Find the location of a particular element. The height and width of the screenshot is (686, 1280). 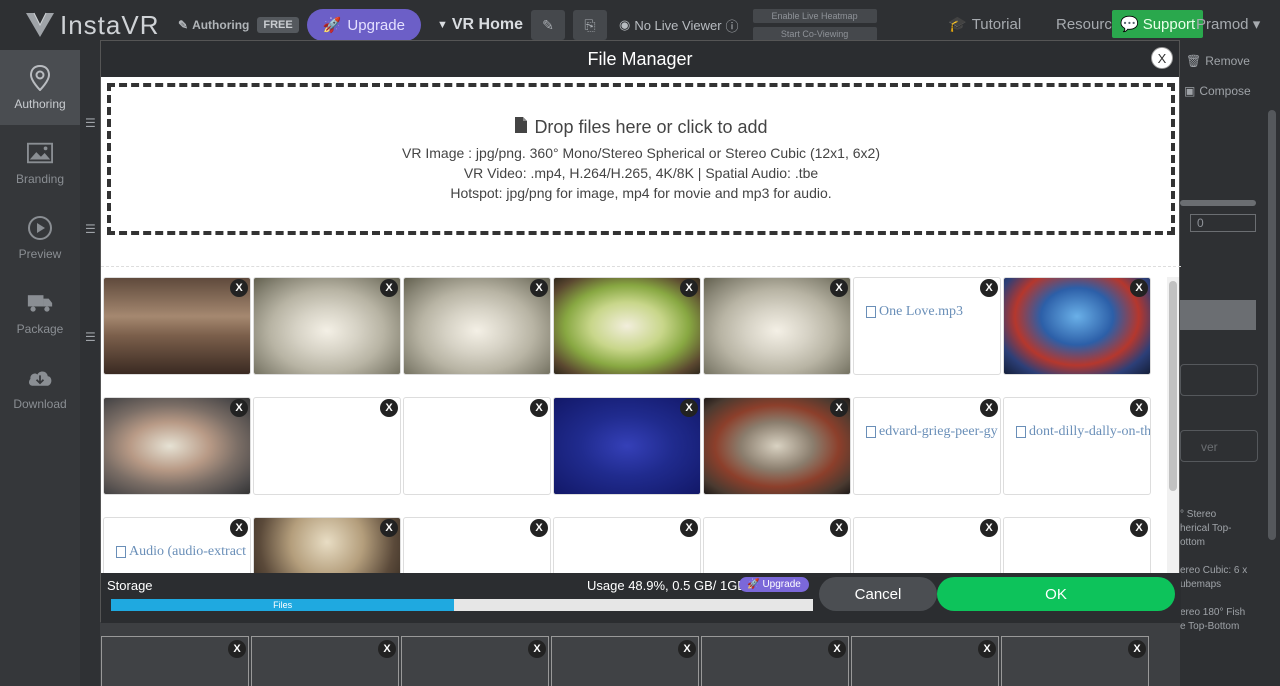

file-tile: Audio (audio-extract X is located at coordinates (177, 545).